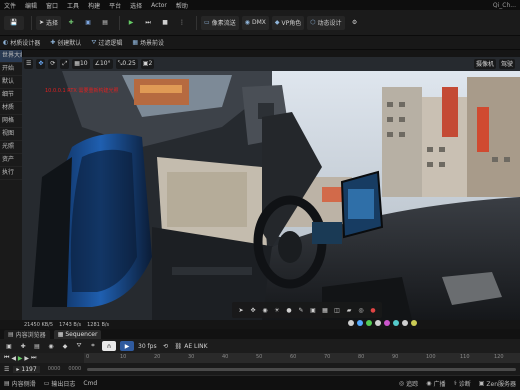 This screenshot has width=520, height=390. I want to click on left-panel-item: 世界大纲, so click(11, 56).